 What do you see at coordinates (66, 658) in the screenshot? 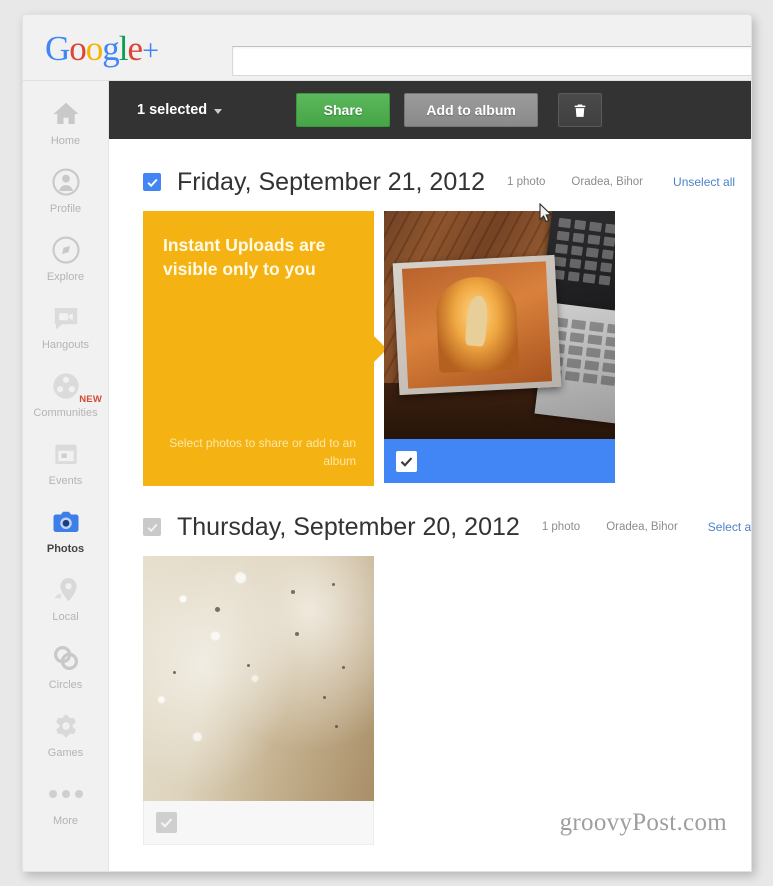
I see `circles-icon` at bounding box center [66, 658].